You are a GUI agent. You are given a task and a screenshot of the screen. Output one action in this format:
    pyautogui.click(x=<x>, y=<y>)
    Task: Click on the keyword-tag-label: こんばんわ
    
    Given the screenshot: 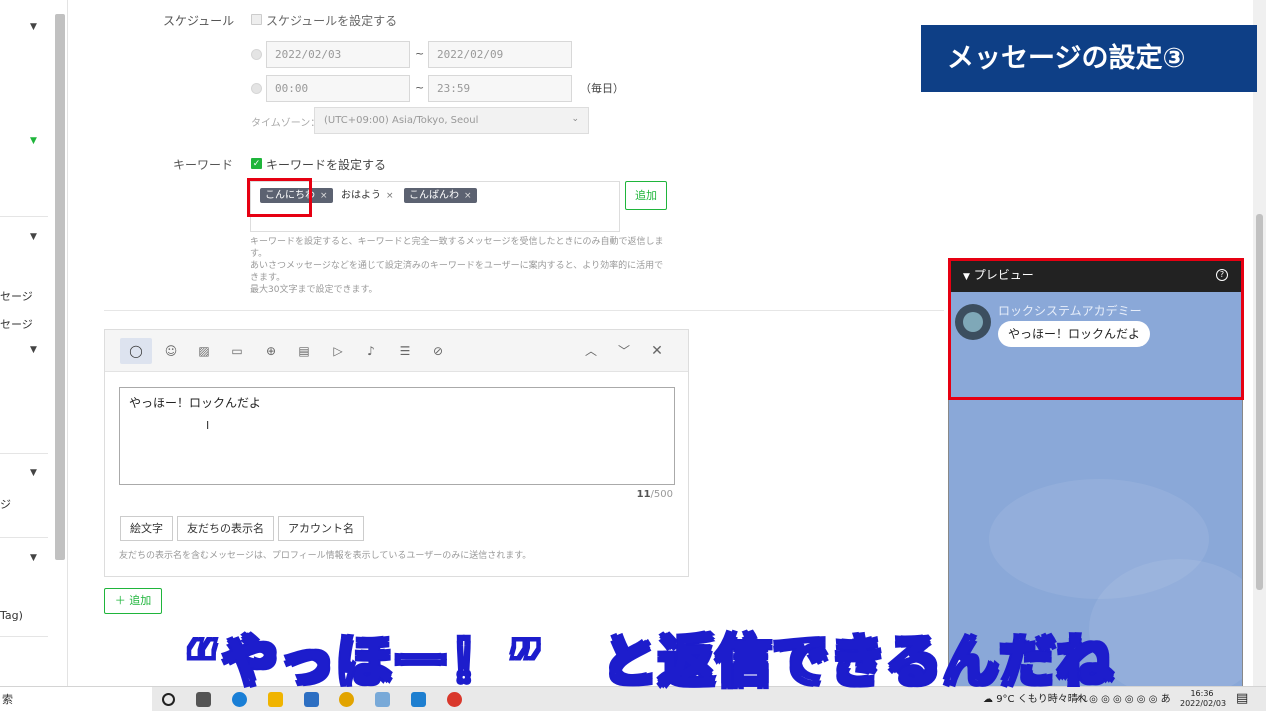 What is the action you would take?
    pyautogui.click(x=434, y=195)
    